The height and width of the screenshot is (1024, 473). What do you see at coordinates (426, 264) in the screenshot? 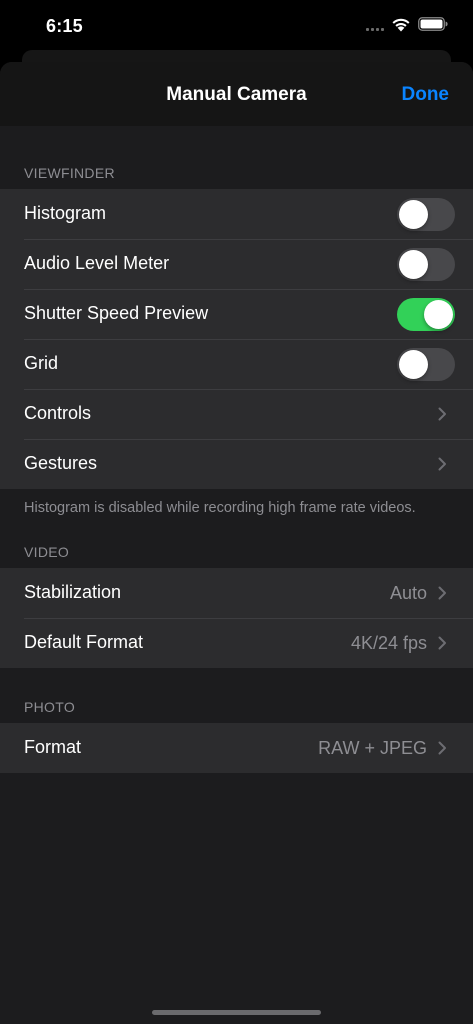
I see `audio-level-meter-toggle` at bounding box center [426, 264].